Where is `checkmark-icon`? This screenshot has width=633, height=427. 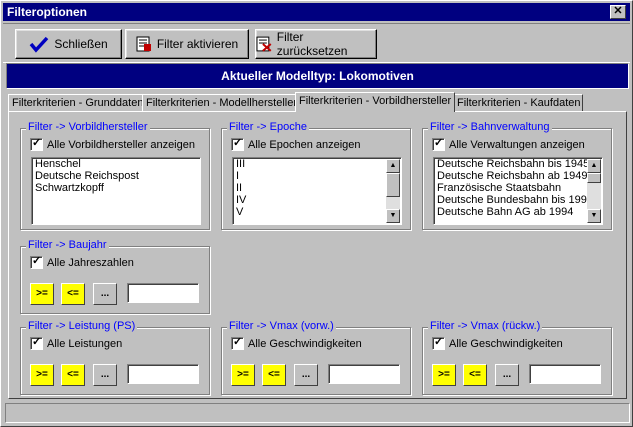
checkmark-icon is located at coordinates (39, 44).